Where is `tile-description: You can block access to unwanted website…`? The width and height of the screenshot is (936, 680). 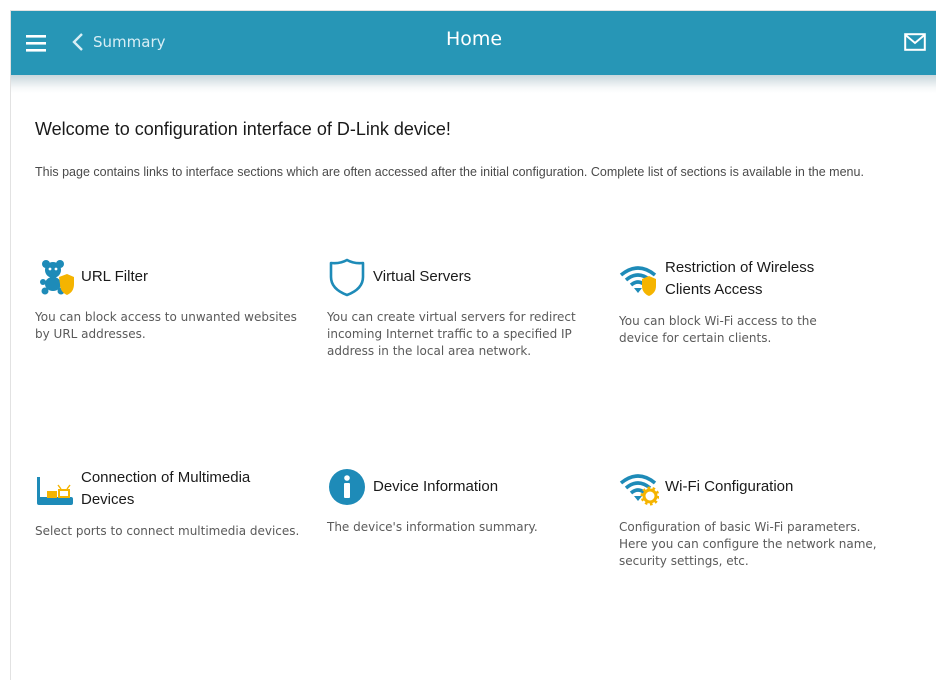 tile-description: You can block access to unwanted website… is located at coordinates (166, 325).